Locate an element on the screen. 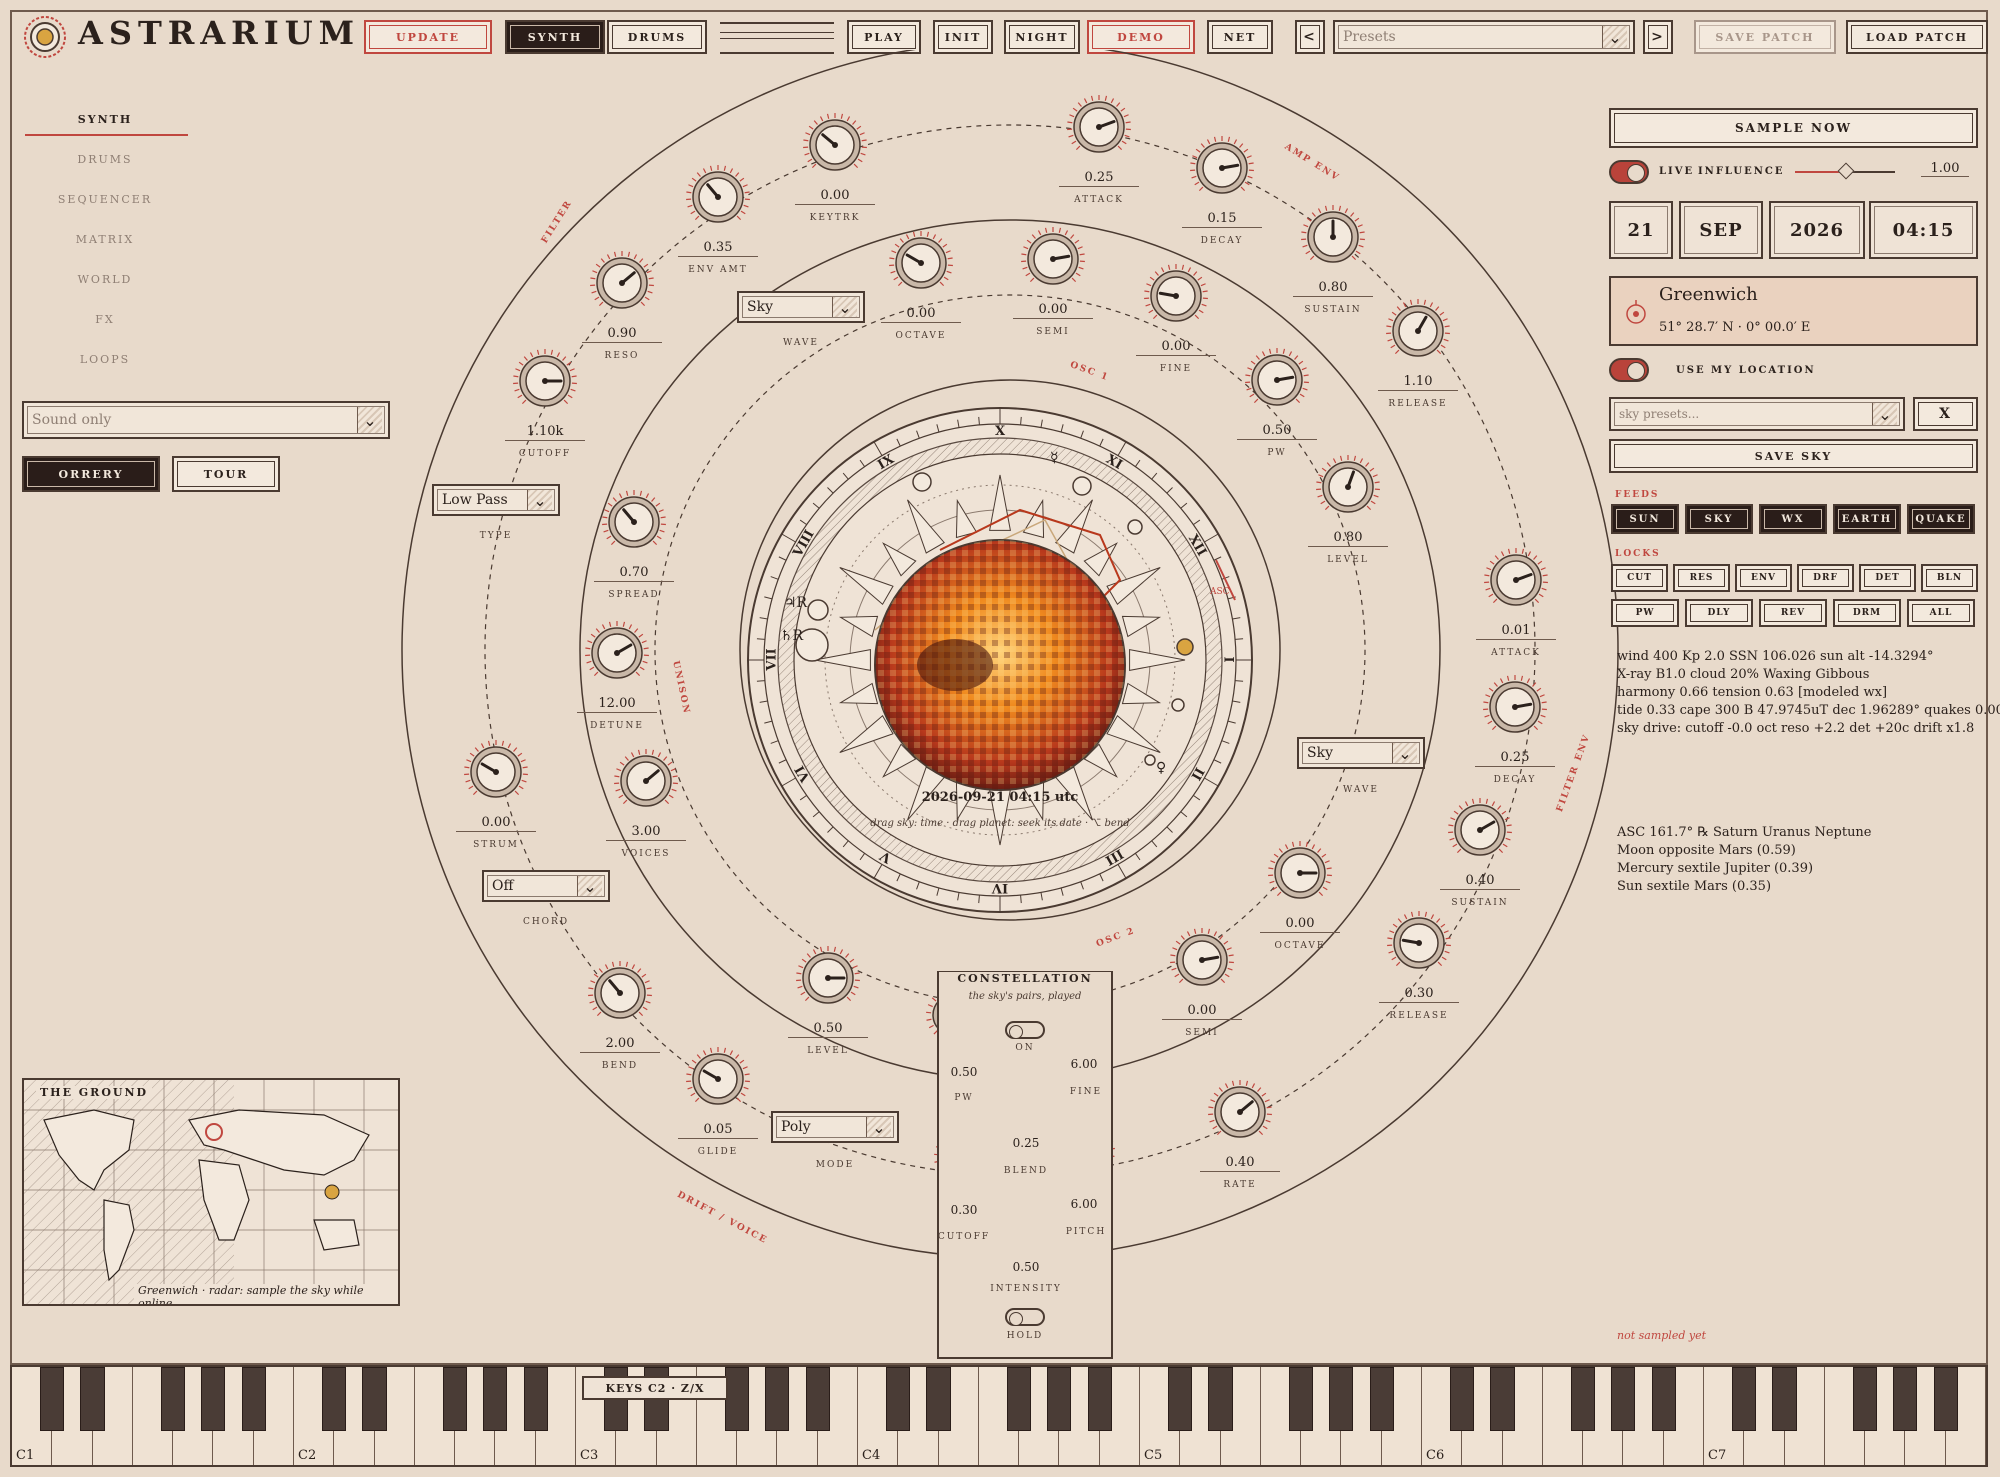 The width and height of the screenshot is (2000, 1477). lock-bln-button: BLN is located at coordinates (1949, 578).